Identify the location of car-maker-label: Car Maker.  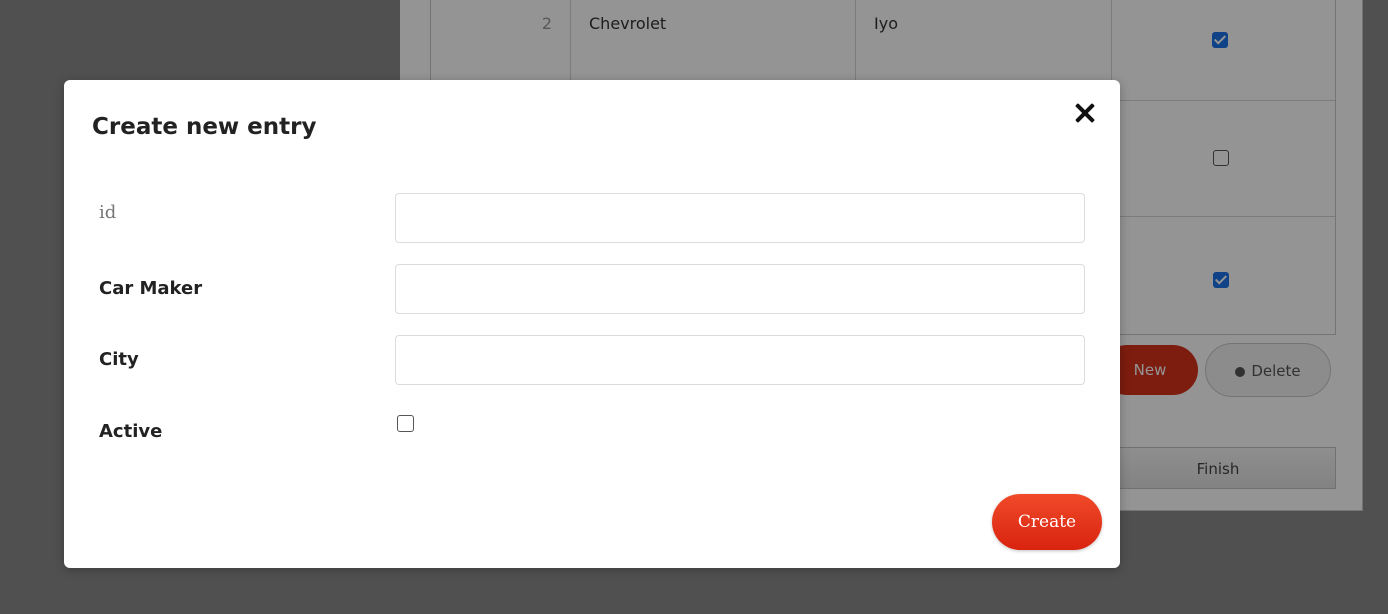
(151, 288).